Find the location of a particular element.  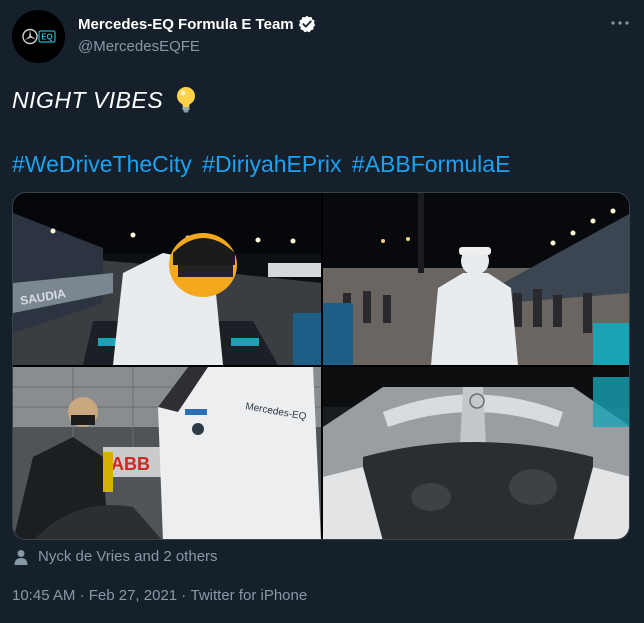

hashtag-abbformulae: #ABBFormulaE is located at coordinates (431, 164).